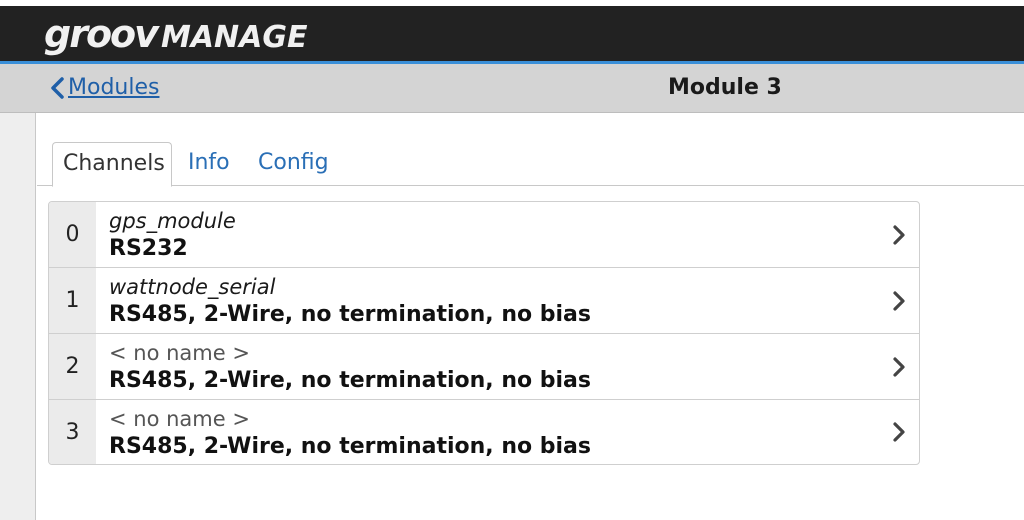 This screenshot has height=520, width=1024. What do you see at coordinates (57, 87) in the screenshot?
I see `chevron-left-icon` at bounding box center [57, 87].